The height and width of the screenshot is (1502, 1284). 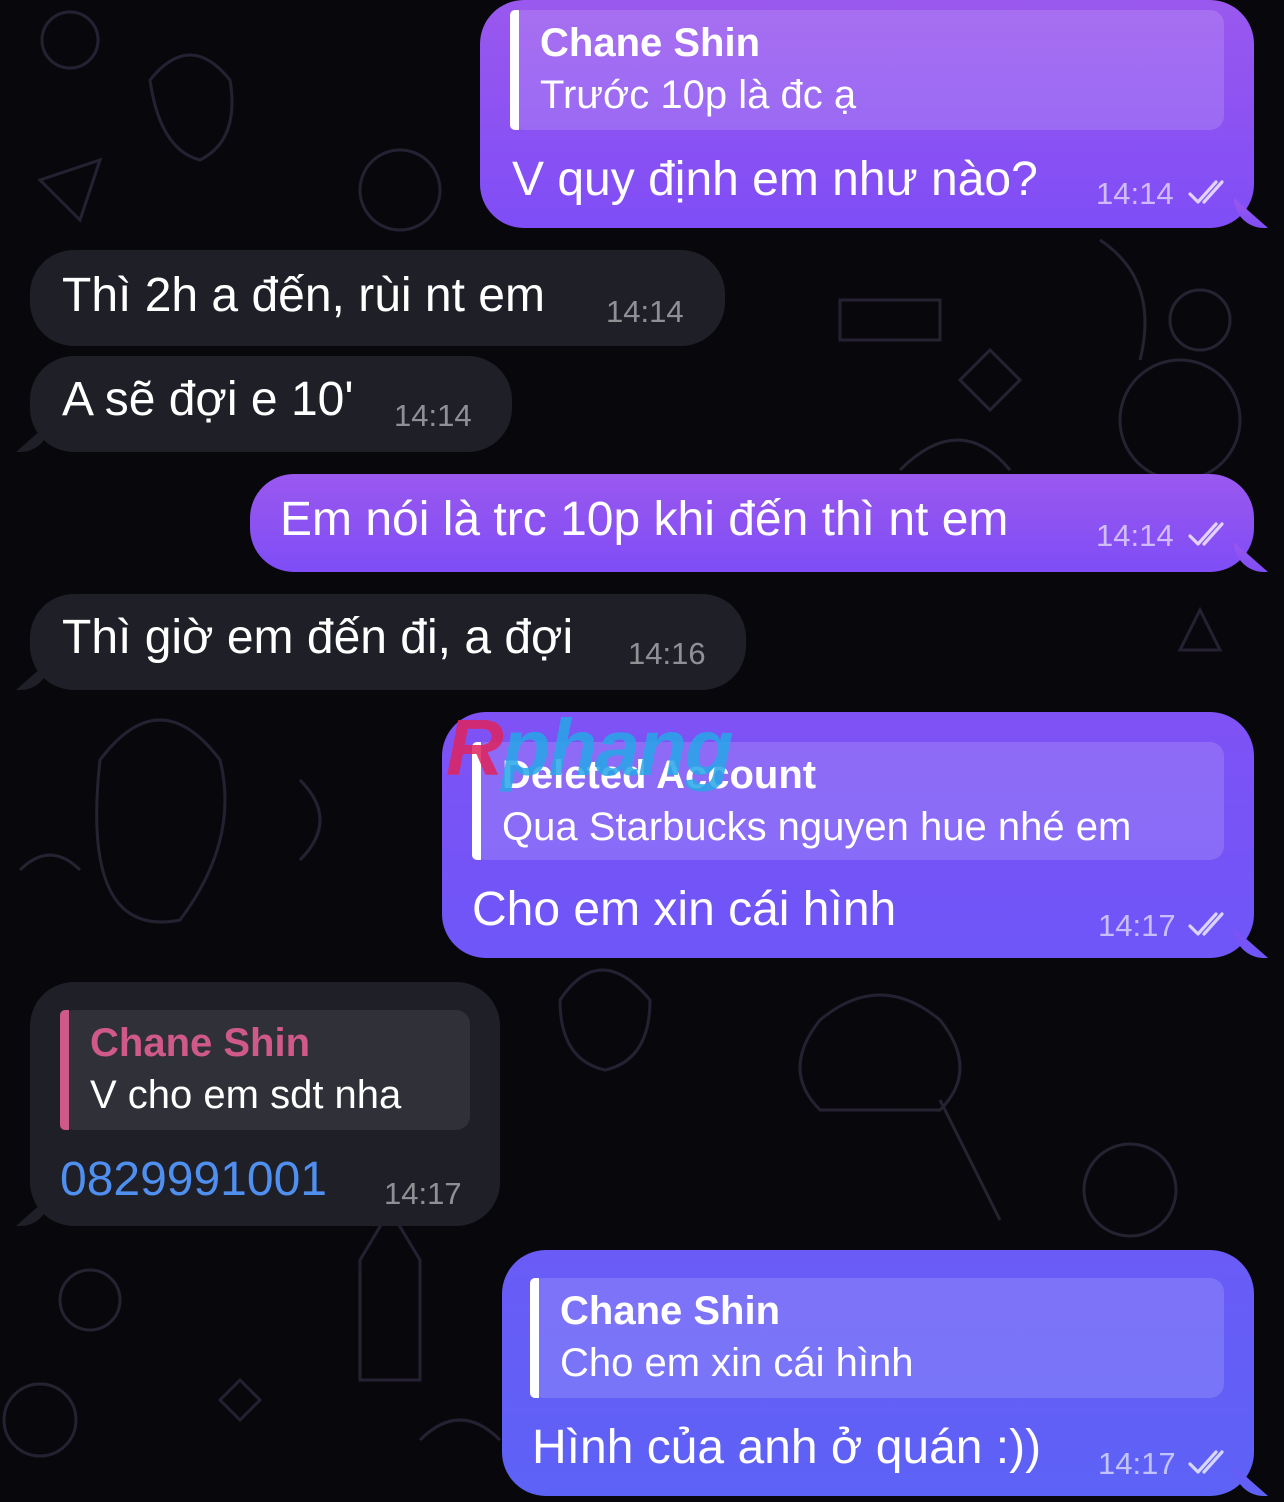 I want to click on message-text: Thì giờ em đến đi, a đợi, so click(x=318, y=637).